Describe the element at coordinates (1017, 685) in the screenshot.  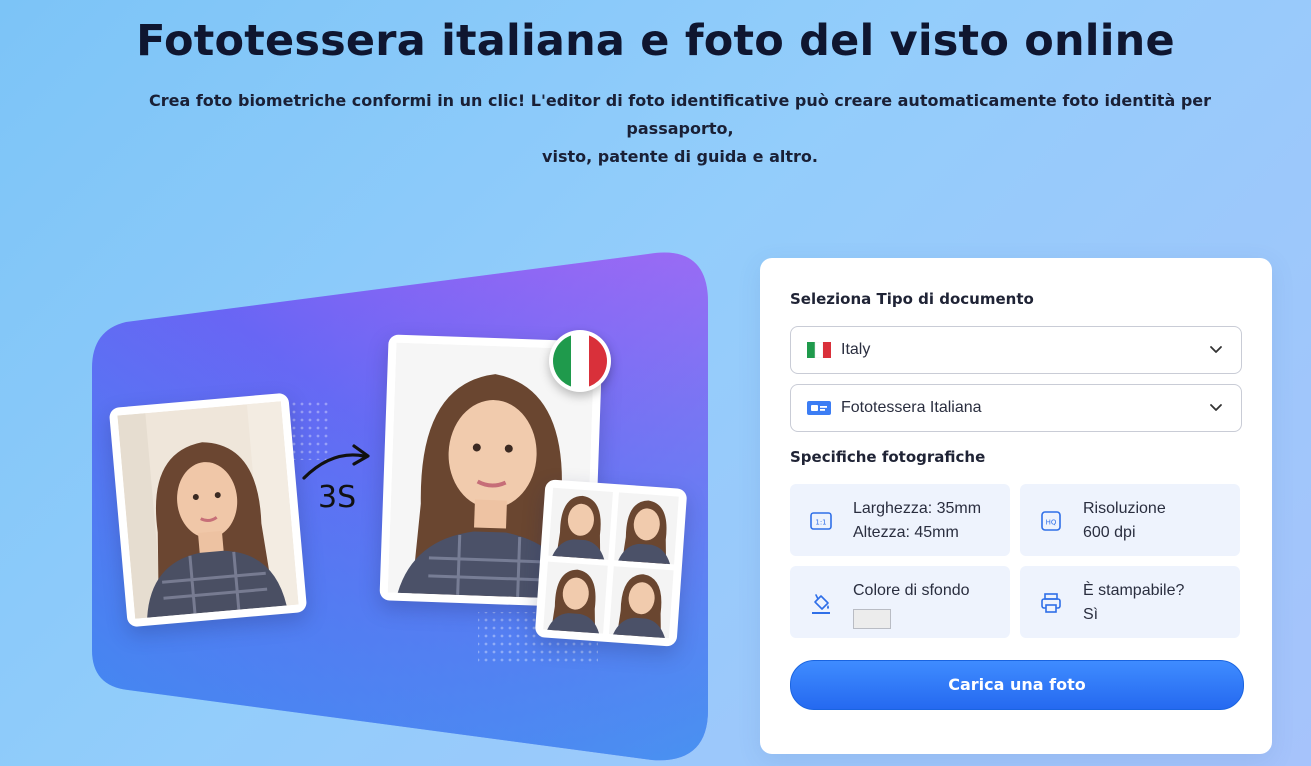
I see `upload-photo-button: Carica una foto` at that location.